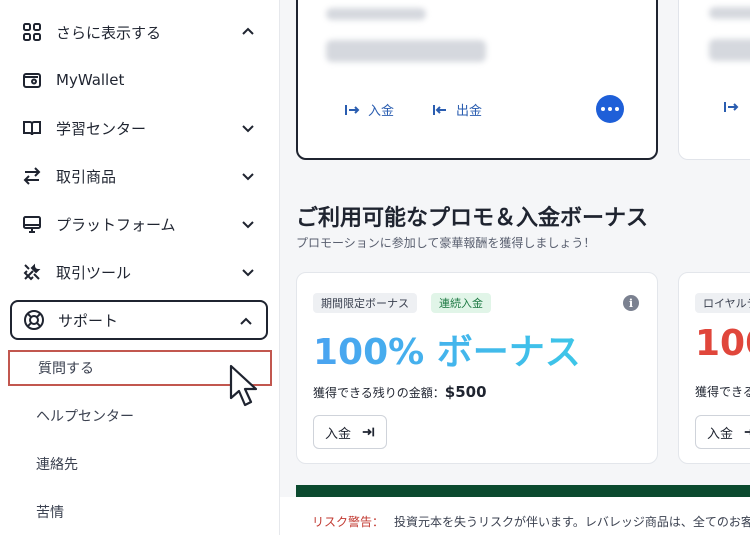  I want to click on badge-consecutive-deposit: 連続入金, so click(461, 303).